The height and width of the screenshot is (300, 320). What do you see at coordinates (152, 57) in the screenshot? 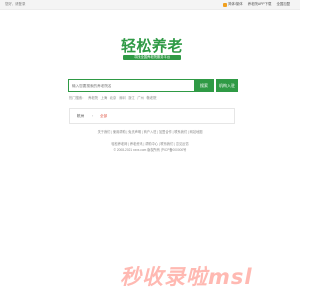
I see `logo-subtitle: 寻找全国养老院服务平台` at bounding box center [152, 57].